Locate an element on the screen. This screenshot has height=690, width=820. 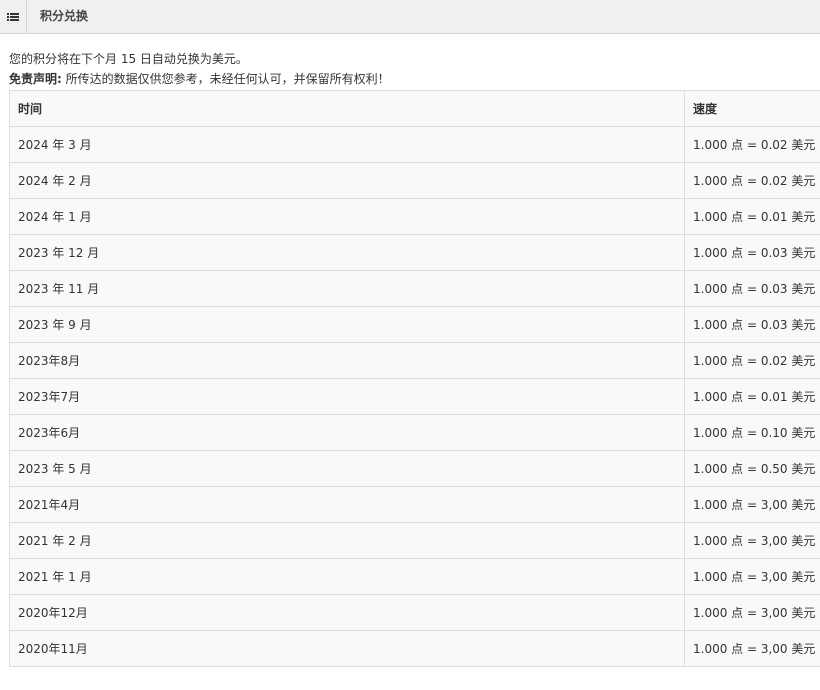
table-row: 2021 年 1 月1.000 点 = 3,00 美元 is located at coordinates (415, 577).